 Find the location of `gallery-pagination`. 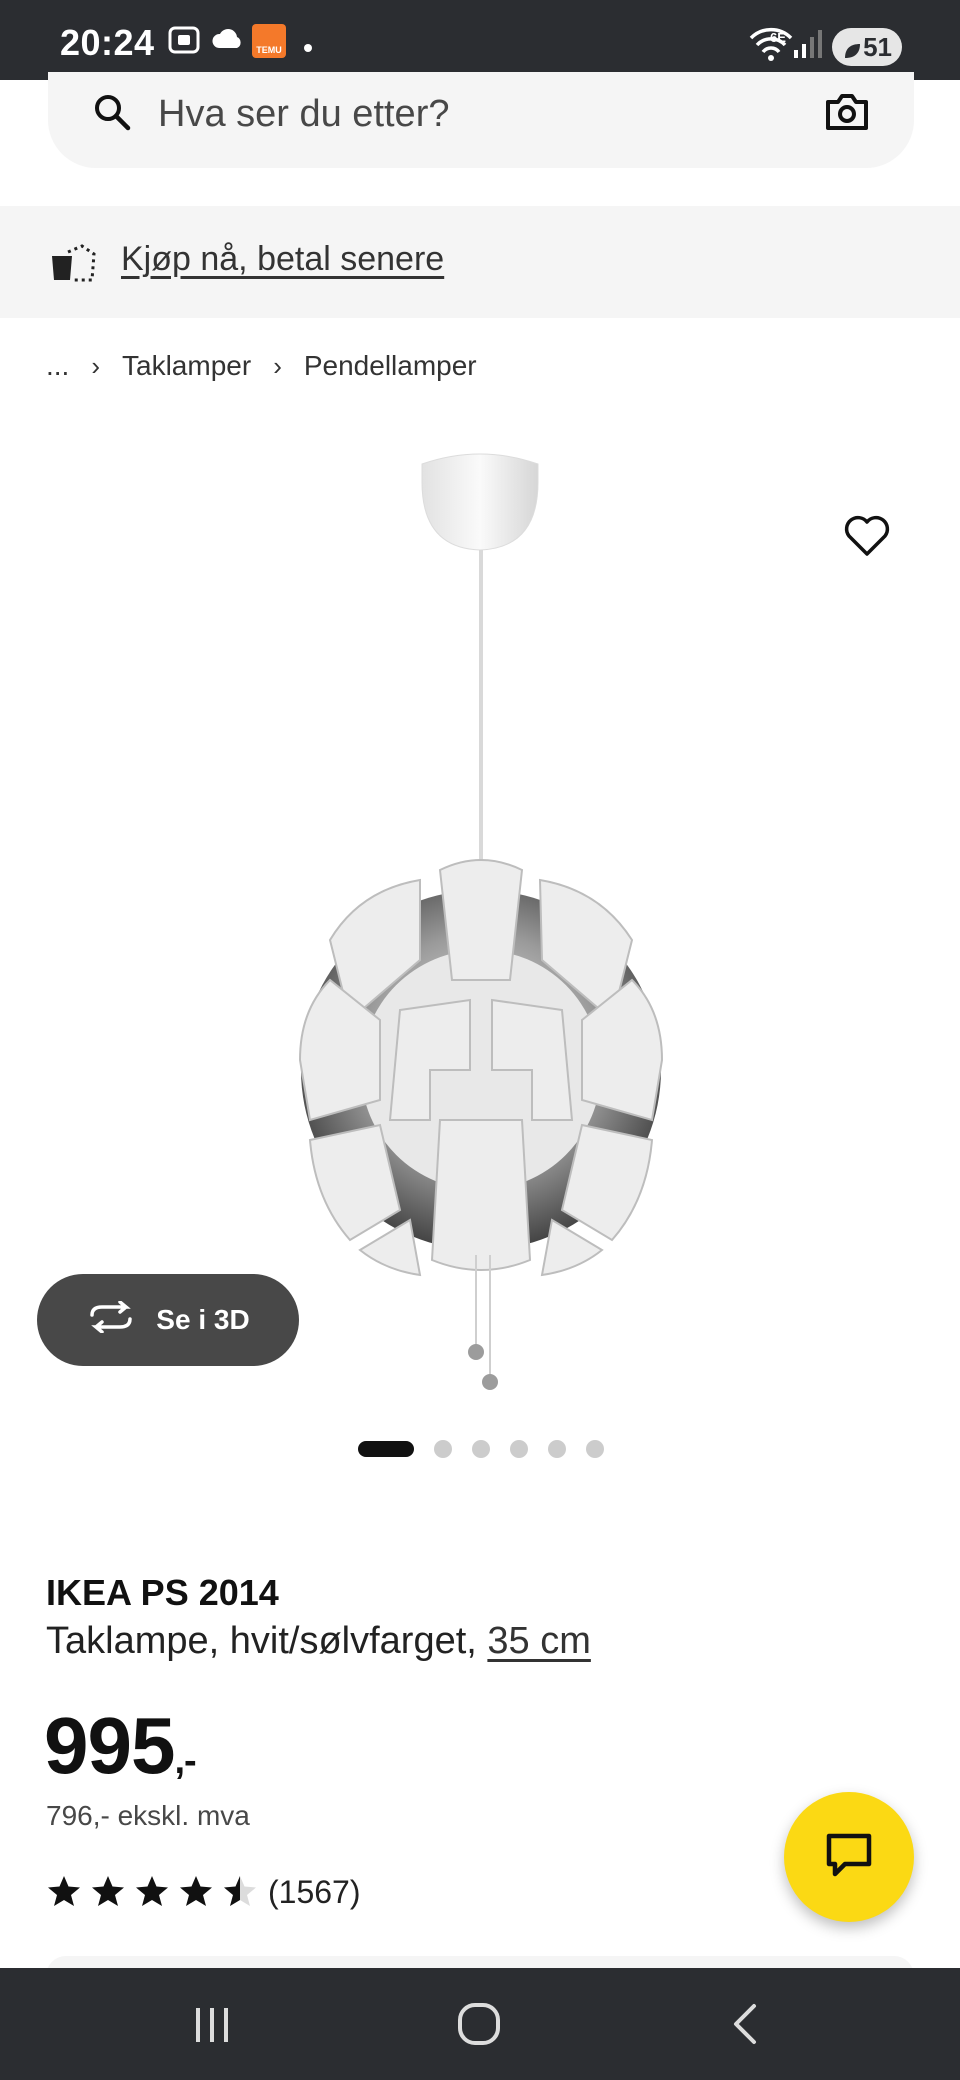

gallery-pagination is located at coordinates (481, 1449).